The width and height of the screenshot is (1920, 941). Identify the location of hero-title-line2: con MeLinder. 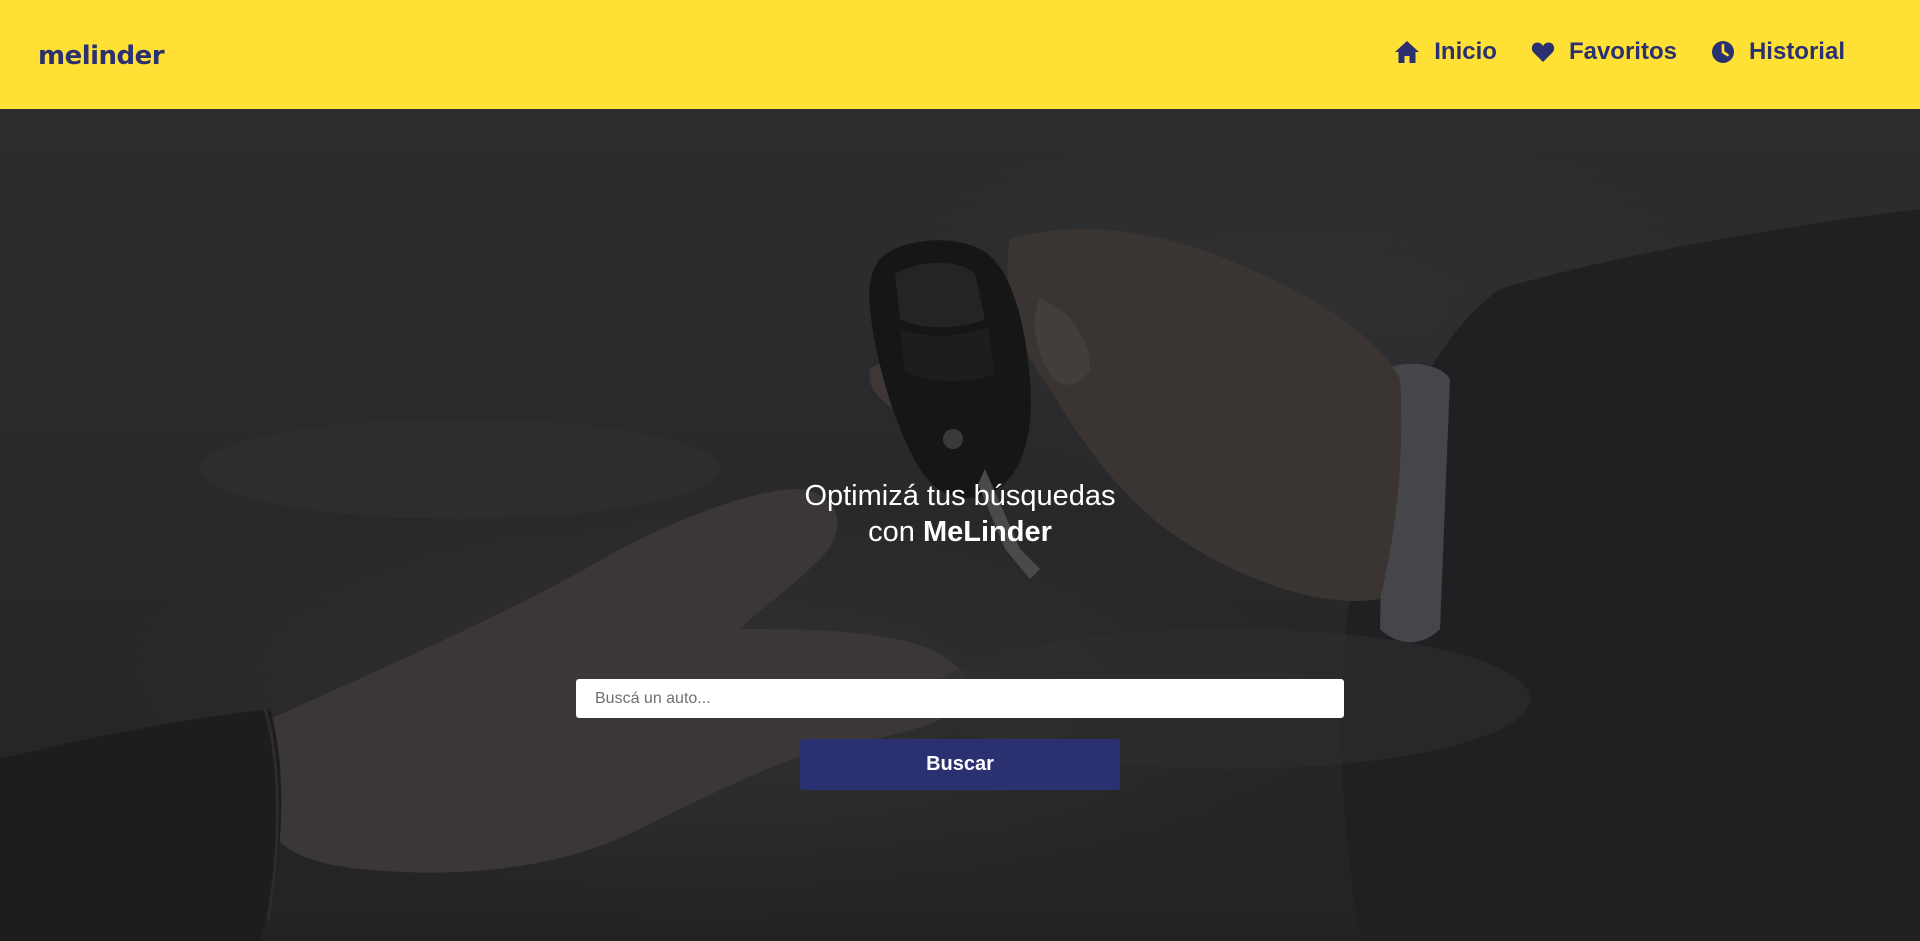
(960, 532).